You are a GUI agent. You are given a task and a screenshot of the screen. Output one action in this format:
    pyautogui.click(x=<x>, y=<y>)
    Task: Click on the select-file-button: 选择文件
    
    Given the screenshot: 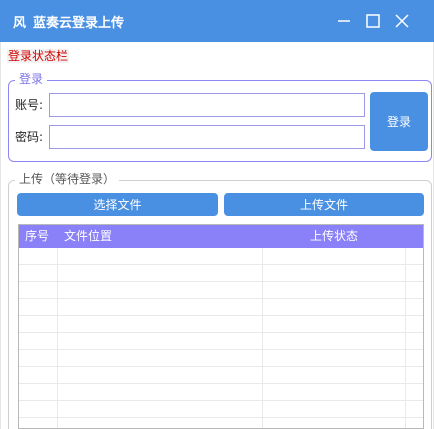 What is the action you would take?
    pyautogui.click(x=117, y=204)
    